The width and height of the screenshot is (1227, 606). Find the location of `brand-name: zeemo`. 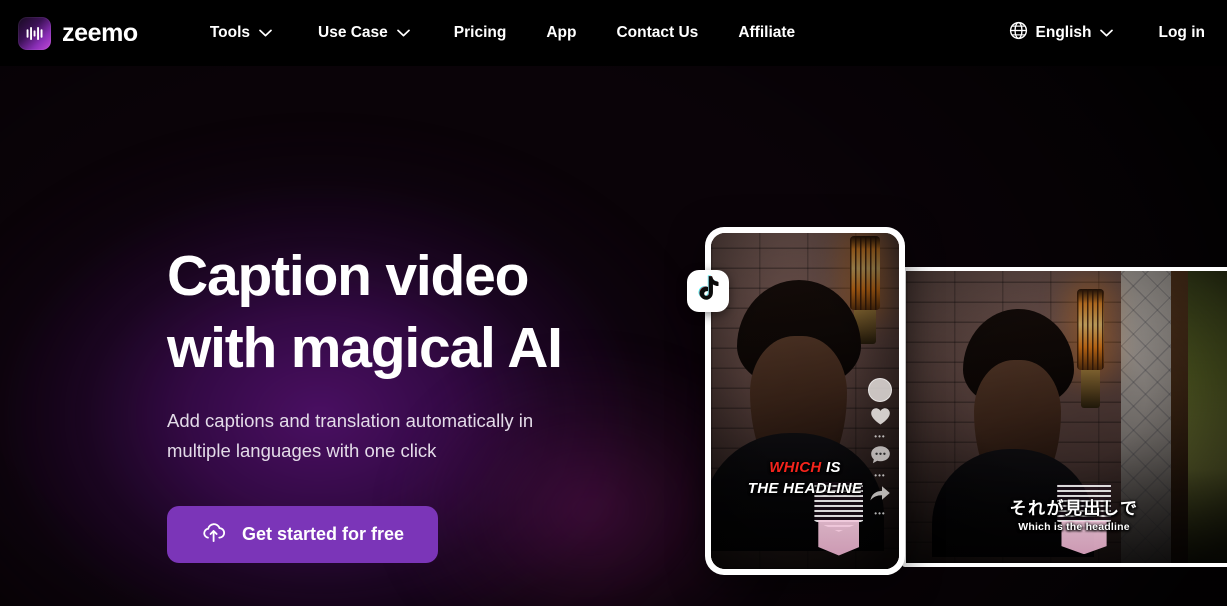

brand-name: zeemo is located at coordinates (100, 32).